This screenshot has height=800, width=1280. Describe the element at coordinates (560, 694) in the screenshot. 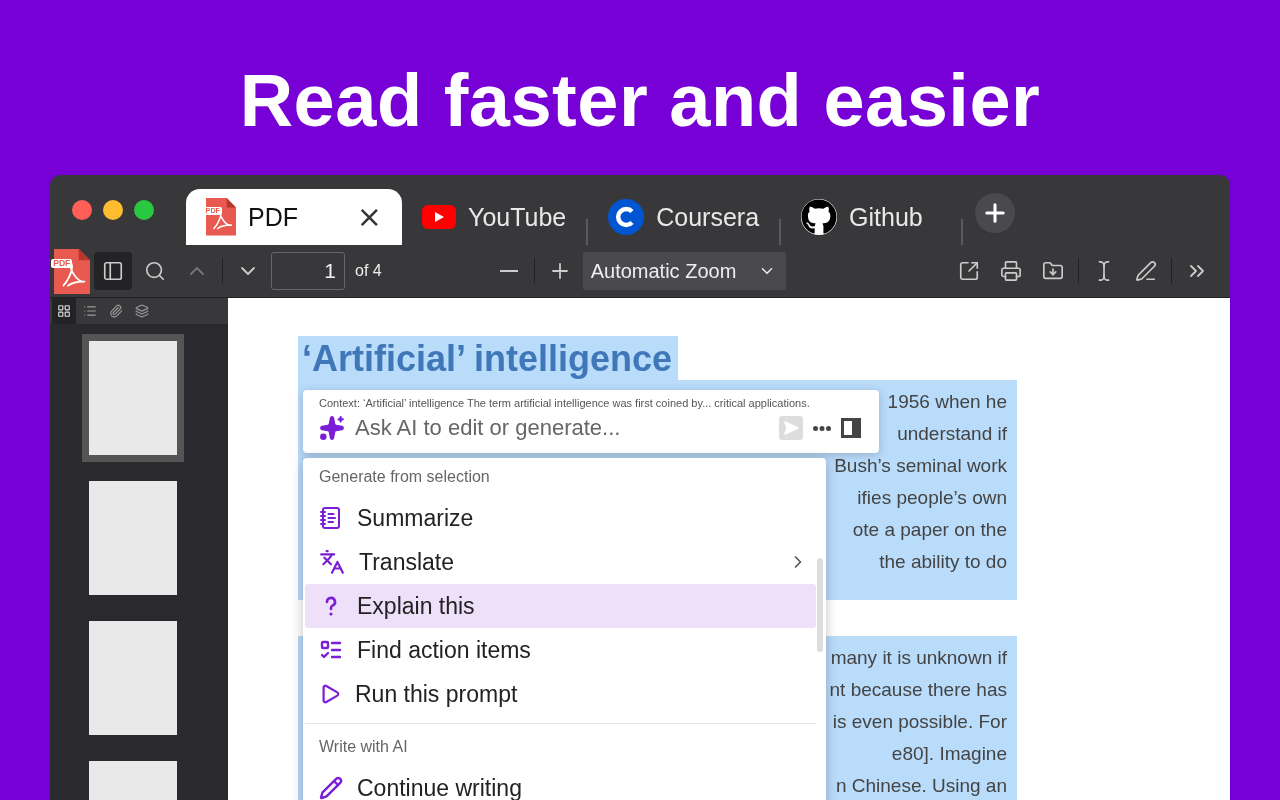

I see `menu-item: Run this prompt` at that location.